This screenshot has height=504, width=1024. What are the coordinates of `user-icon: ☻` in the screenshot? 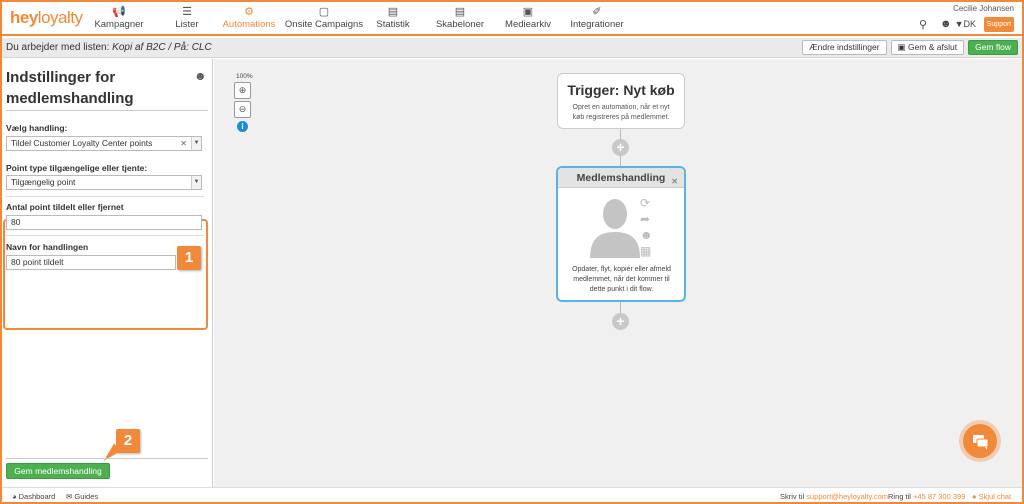 It's located at (646, 235).